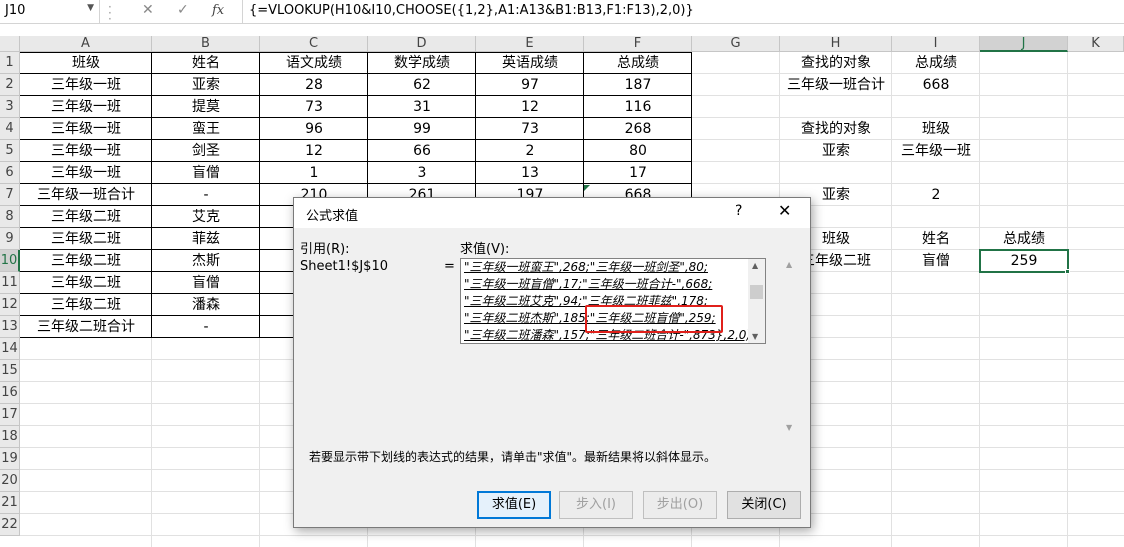 The width and height of the screenshot is (1124, 547). I want to click on lookup-label: 姓名, so click(936, 239).